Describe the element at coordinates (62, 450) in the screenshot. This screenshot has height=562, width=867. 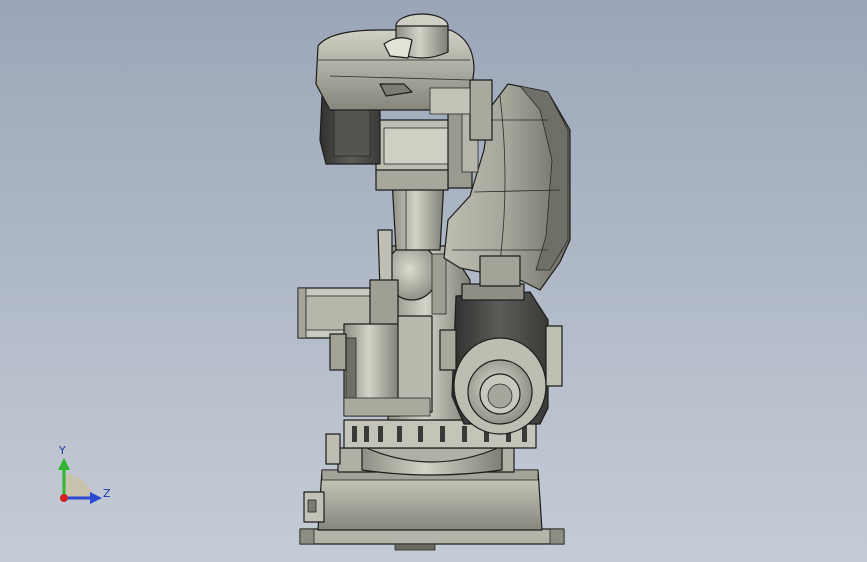
I see `y-axis-label: Y` at that location.